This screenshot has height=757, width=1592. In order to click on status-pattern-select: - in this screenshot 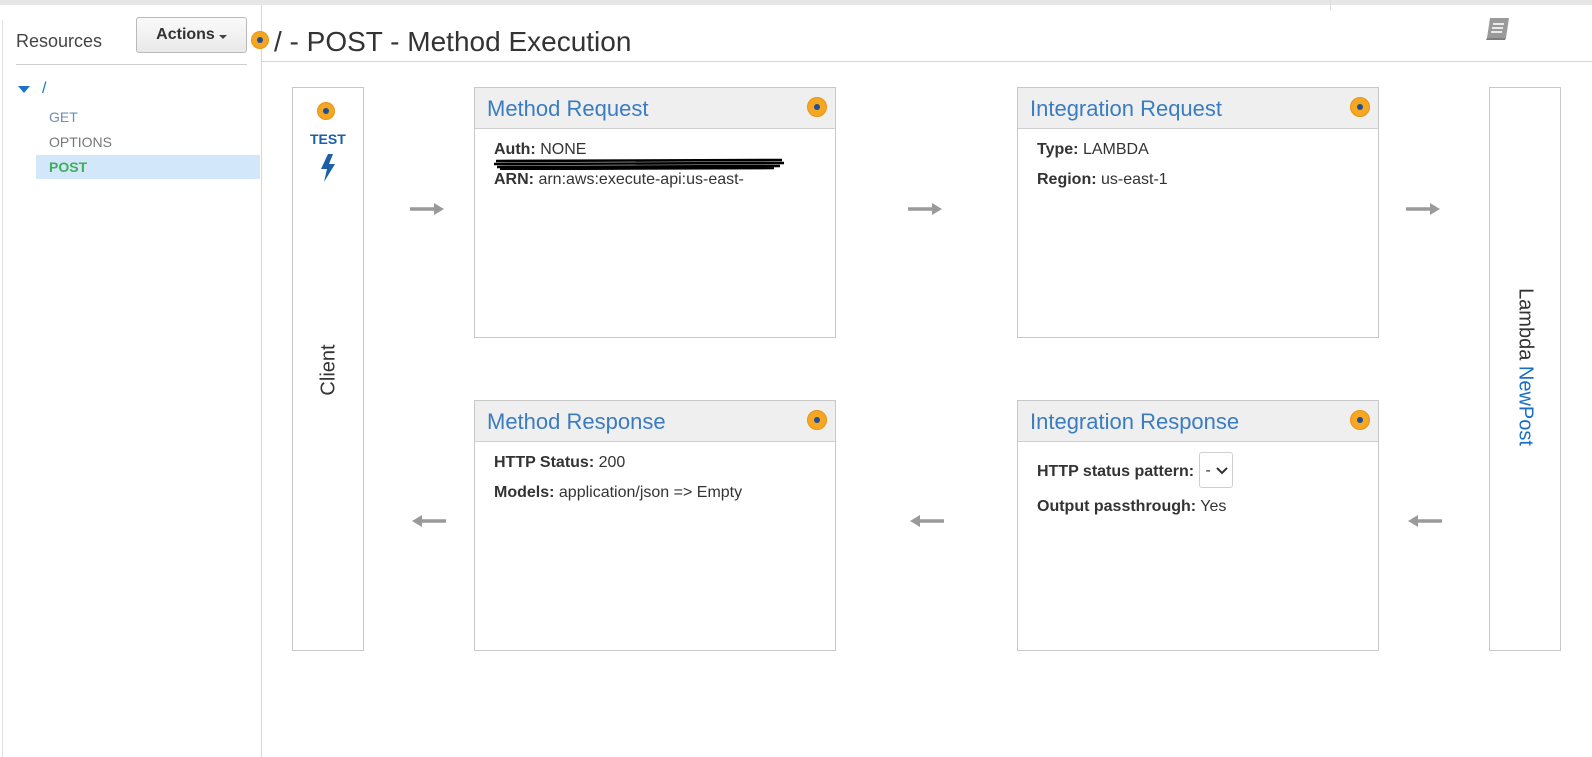, I will do `click(1215, 470)`.